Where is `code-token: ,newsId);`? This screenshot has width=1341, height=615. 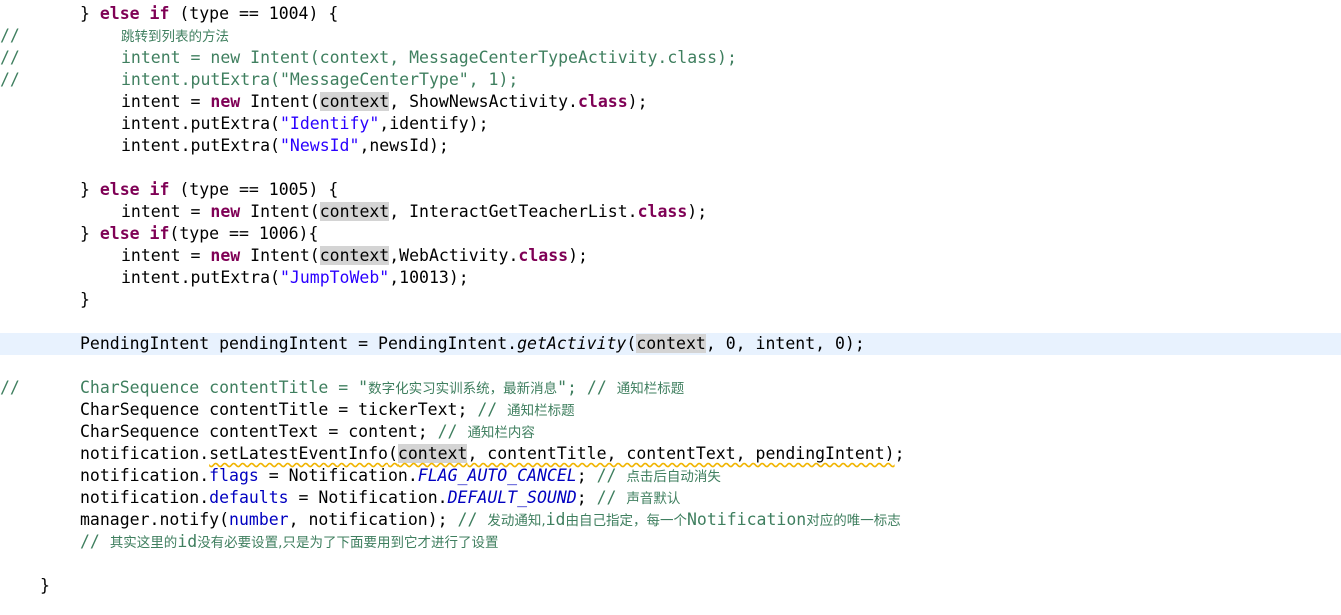 code-token: ,newsId); is located at coordinates (404, 145).